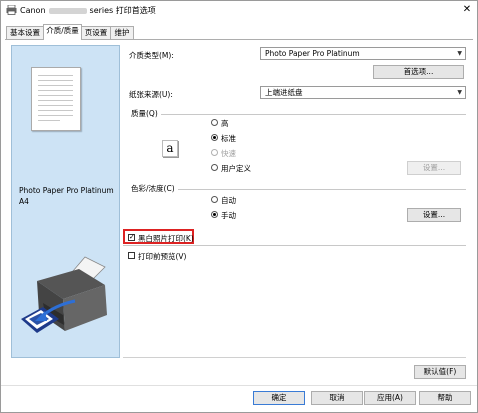  What do you see at coordinates (214, 137) in the screenshot?
I see `quality-standard-radio` at bounding box center [214, 137].